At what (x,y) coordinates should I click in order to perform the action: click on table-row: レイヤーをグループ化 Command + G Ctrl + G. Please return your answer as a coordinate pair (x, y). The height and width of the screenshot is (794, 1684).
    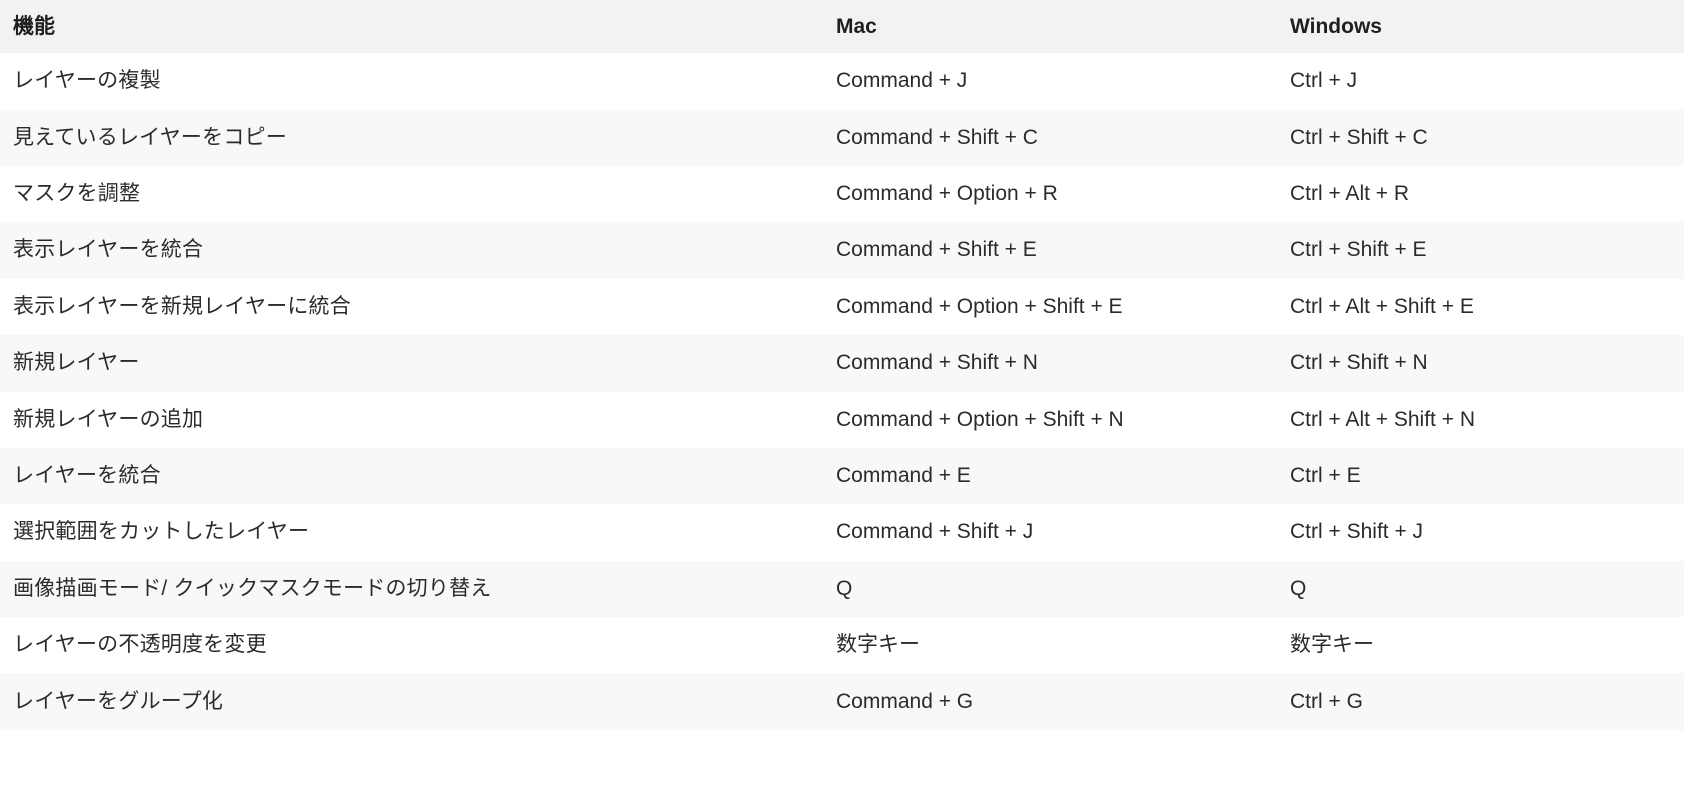
    Looking at the image, I should click on (842, 701).